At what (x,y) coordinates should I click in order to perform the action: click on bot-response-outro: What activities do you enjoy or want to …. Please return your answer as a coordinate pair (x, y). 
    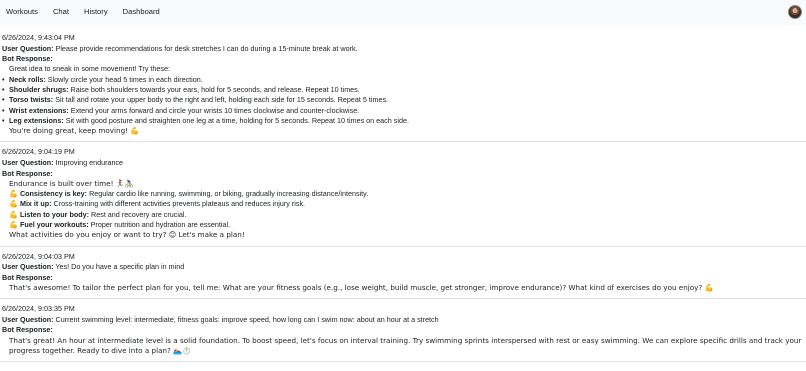
    Looking at the image, I should click on (127, 235).